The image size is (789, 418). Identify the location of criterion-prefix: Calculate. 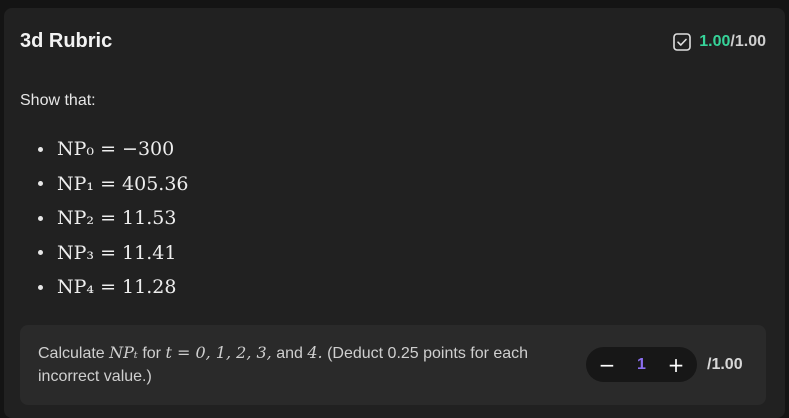
(74, 353).